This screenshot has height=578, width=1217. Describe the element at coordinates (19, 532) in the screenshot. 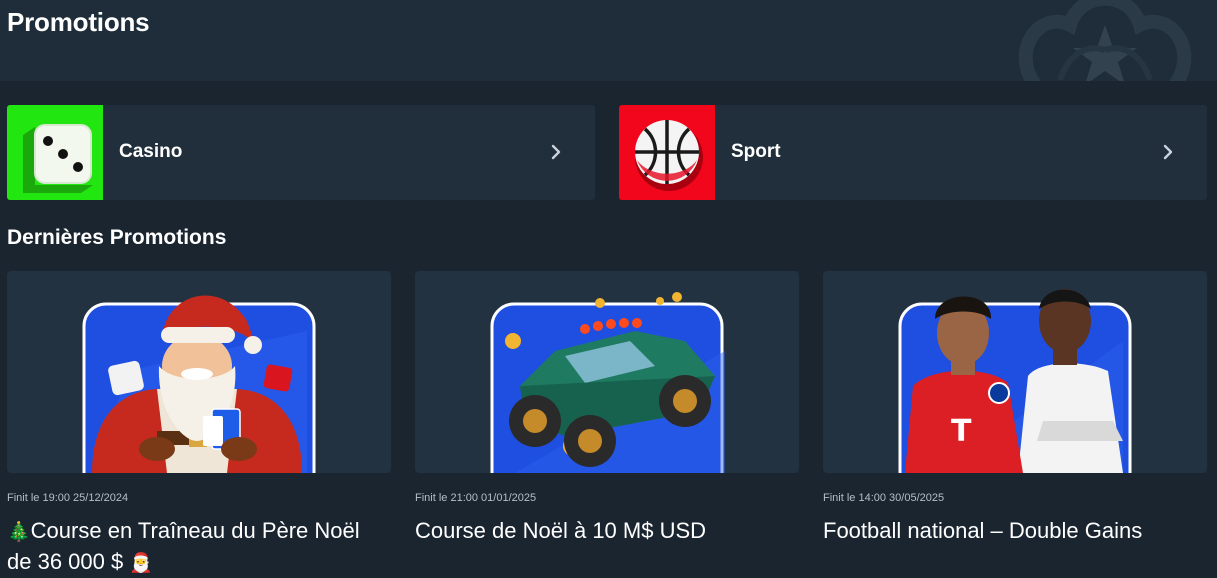

I see `christmas-tree-icon: 🎄` at that location.